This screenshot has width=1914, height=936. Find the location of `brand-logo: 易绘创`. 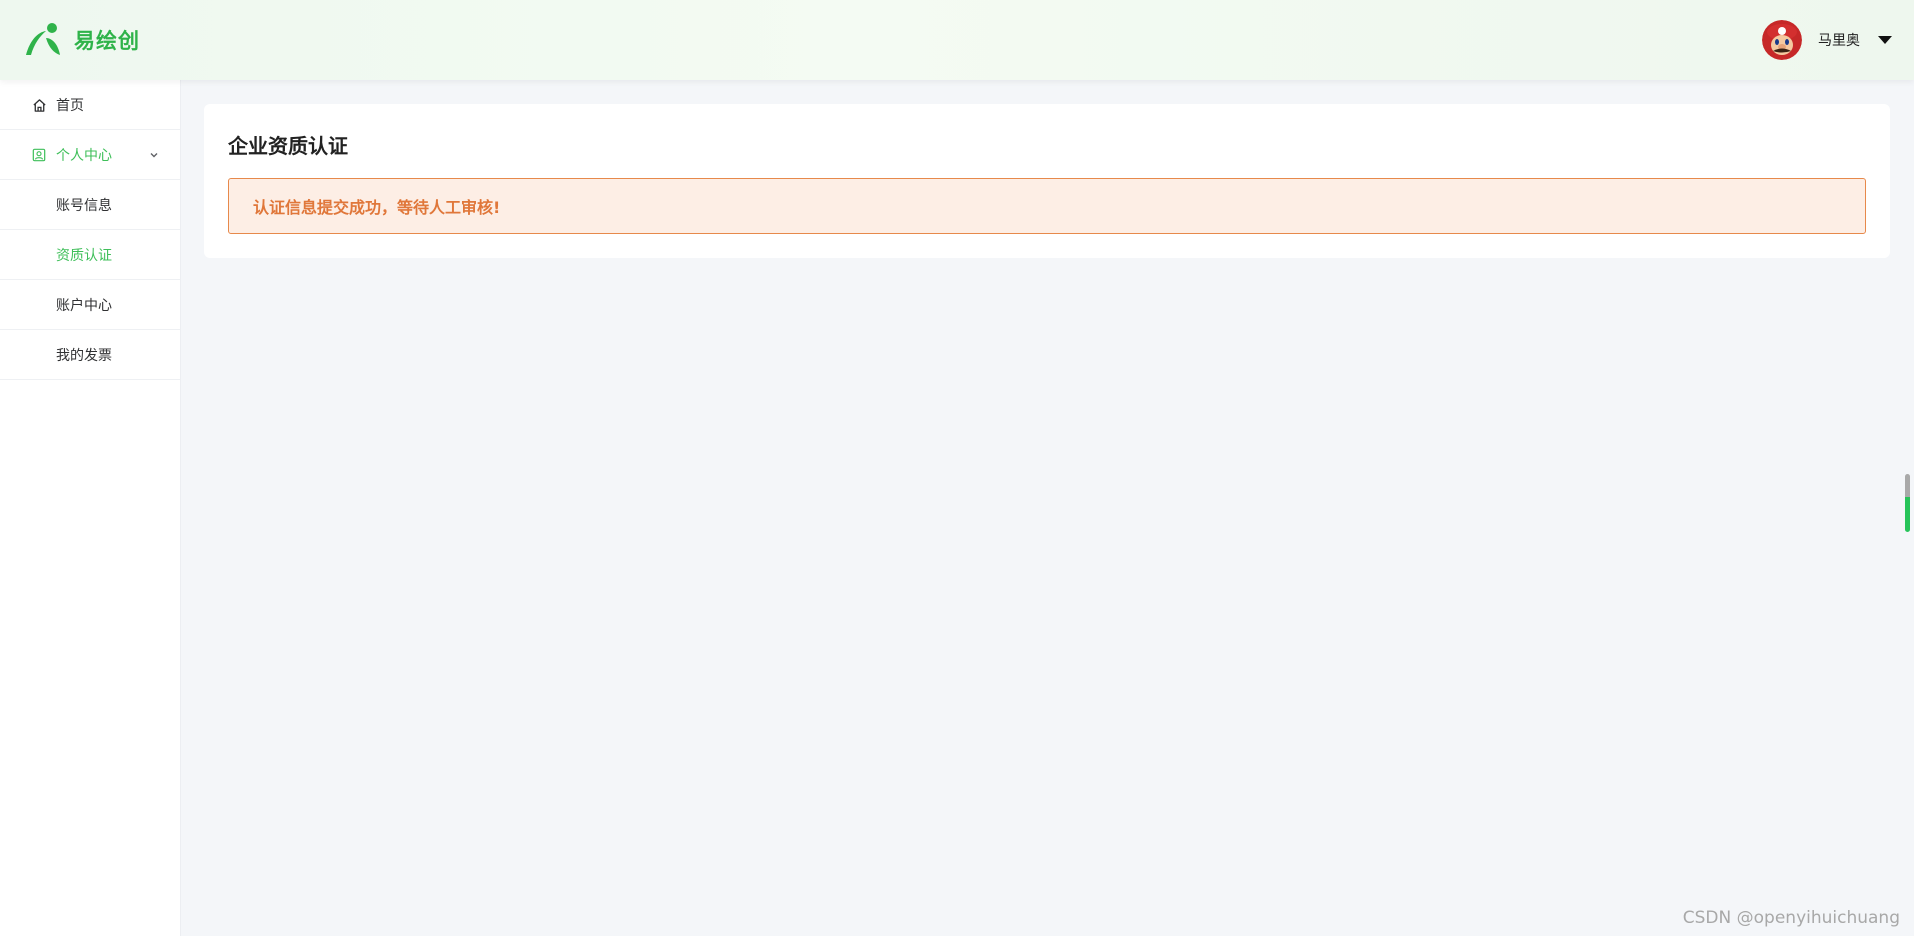

brand-logo: 易绘创 is located at coordinates (81, 40).